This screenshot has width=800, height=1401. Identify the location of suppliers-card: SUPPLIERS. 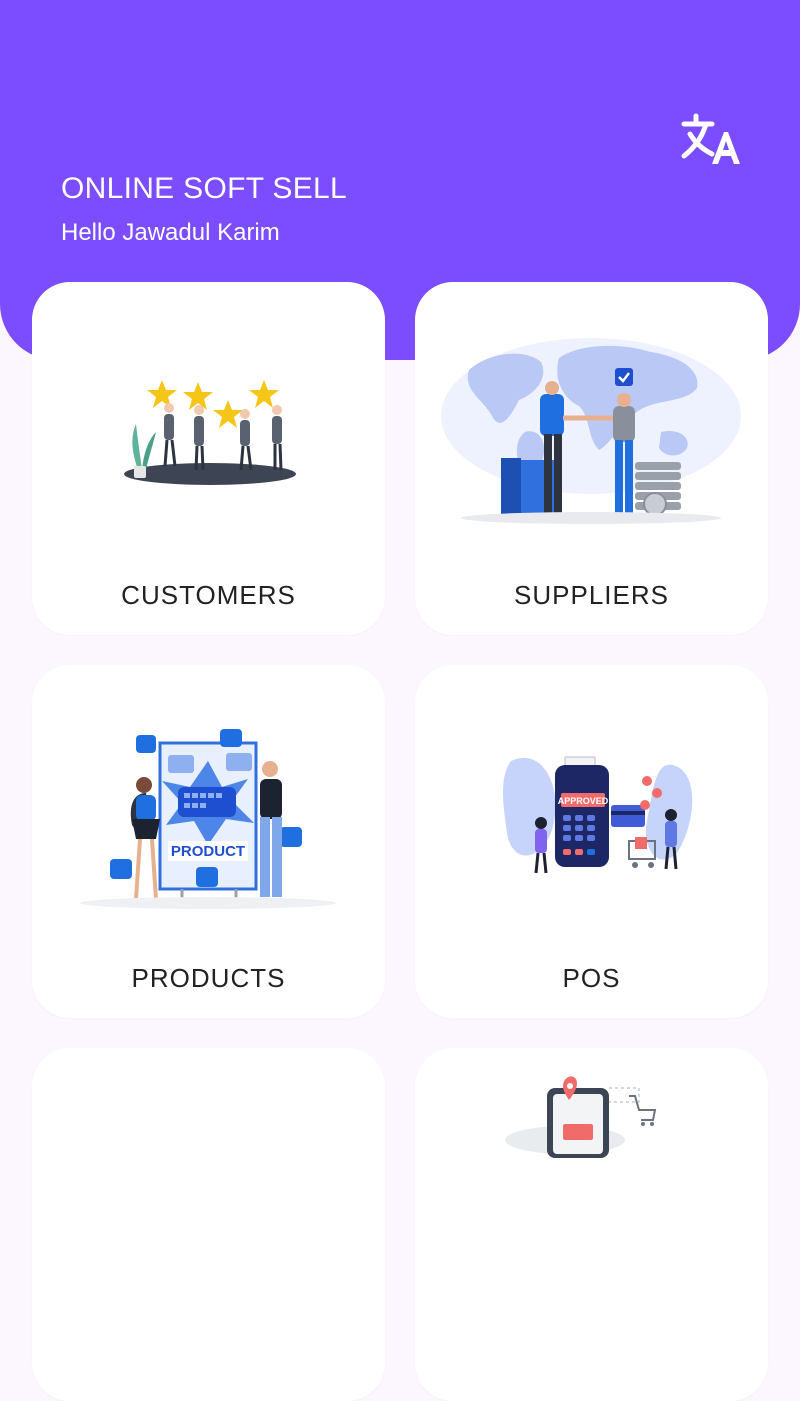
(591, 458).